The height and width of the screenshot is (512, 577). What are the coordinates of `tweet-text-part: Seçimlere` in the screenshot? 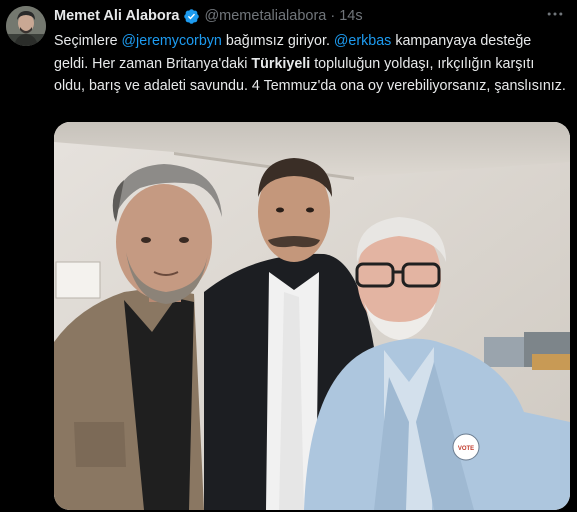 It's located at (88, 41).